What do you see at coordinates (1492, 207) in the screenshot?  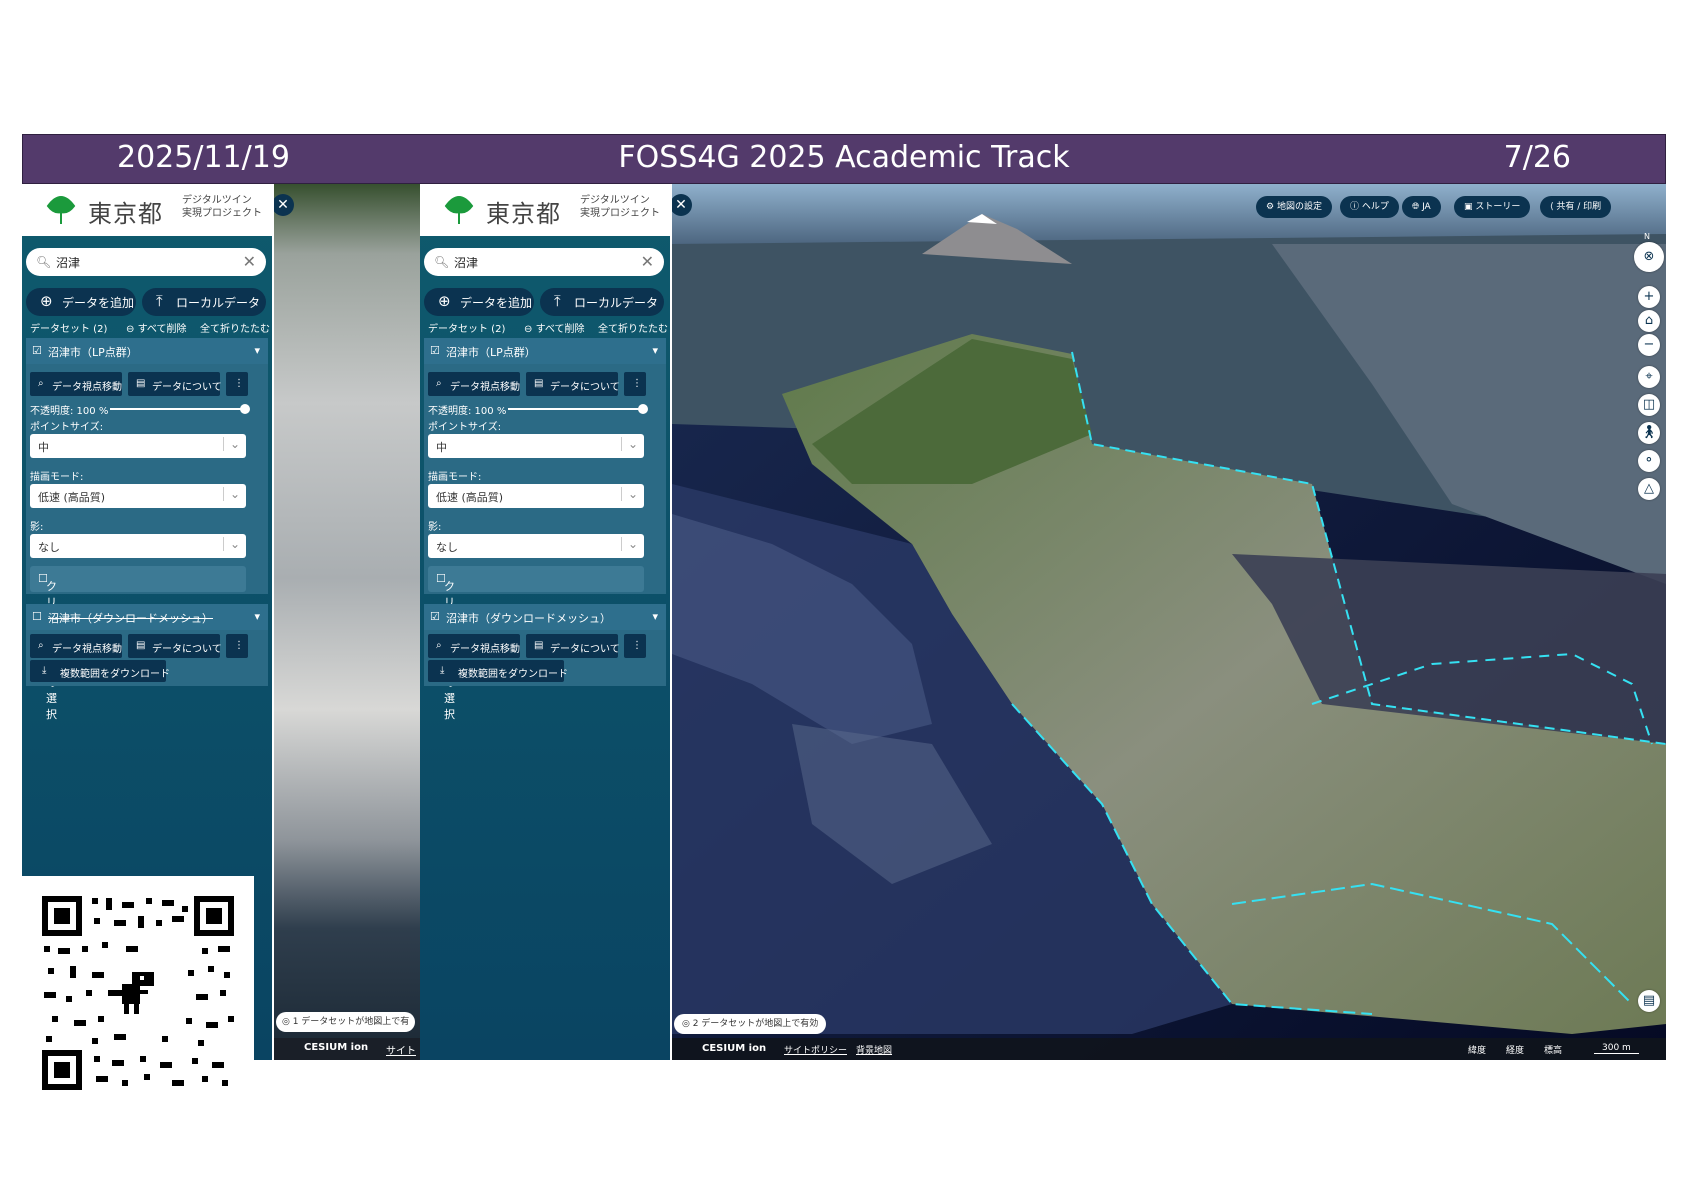 I see `story-button: ▣ ストーリー` at bounding box center [1492, 207].